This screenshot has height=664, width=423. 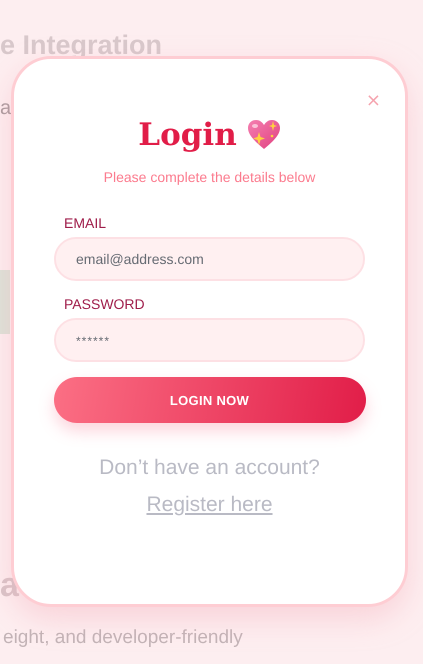 I want to click on email-field: email@address.com, so click(x=209, y=259).